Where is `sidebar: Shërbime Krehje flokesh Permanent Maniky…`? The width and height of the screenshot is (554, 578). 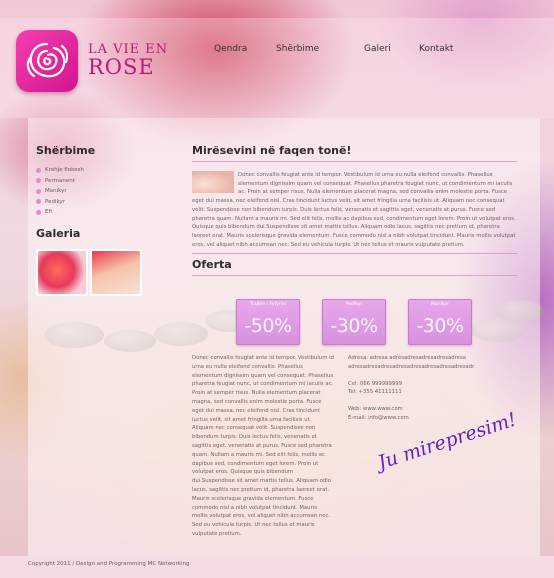
sidebar: Shërbime Krehje flokesh Permanent Maniky… is located at coordinates (96, 220).